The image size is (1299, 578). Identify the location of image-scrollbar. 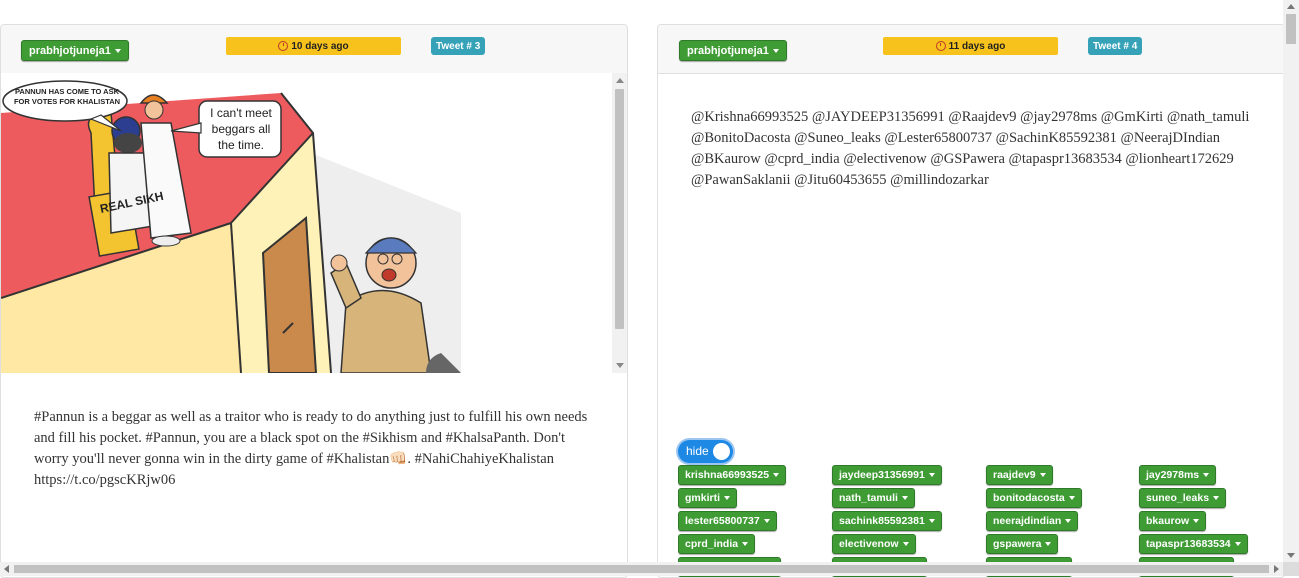
(619, 223).